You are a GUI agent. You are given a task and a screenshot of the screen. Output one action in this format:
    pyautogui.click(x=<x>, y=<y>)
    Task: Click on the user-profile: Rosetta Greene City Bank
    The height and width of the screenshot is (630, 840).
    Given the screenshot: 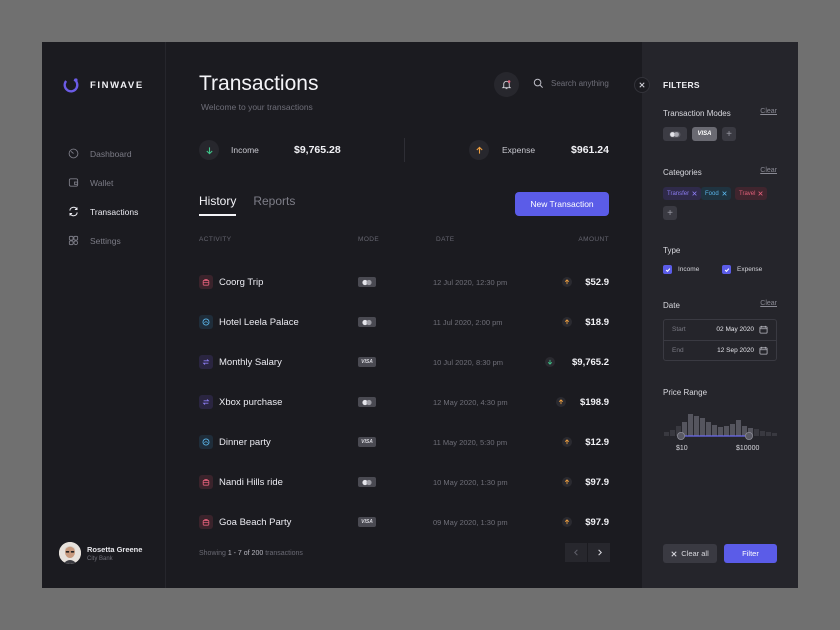 What is the action you would take?
    pyautogui.click(x=100, y=553)
    